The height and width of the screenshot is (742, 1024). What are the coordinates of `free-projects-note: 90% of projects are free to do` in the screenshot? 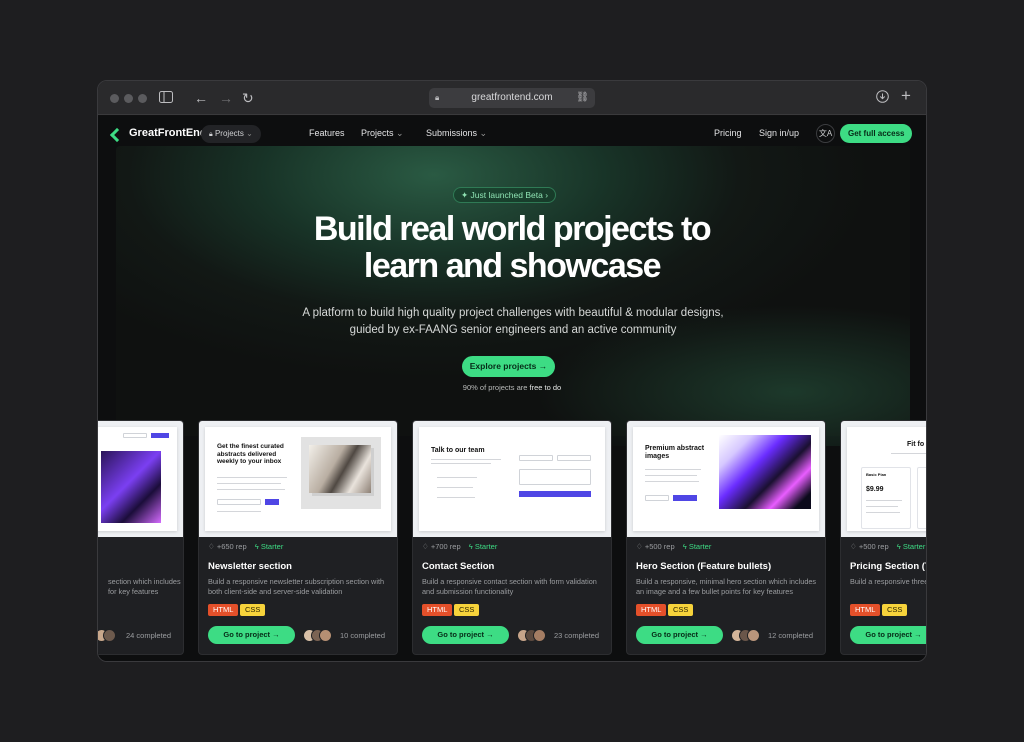 It's located at (512, 387).